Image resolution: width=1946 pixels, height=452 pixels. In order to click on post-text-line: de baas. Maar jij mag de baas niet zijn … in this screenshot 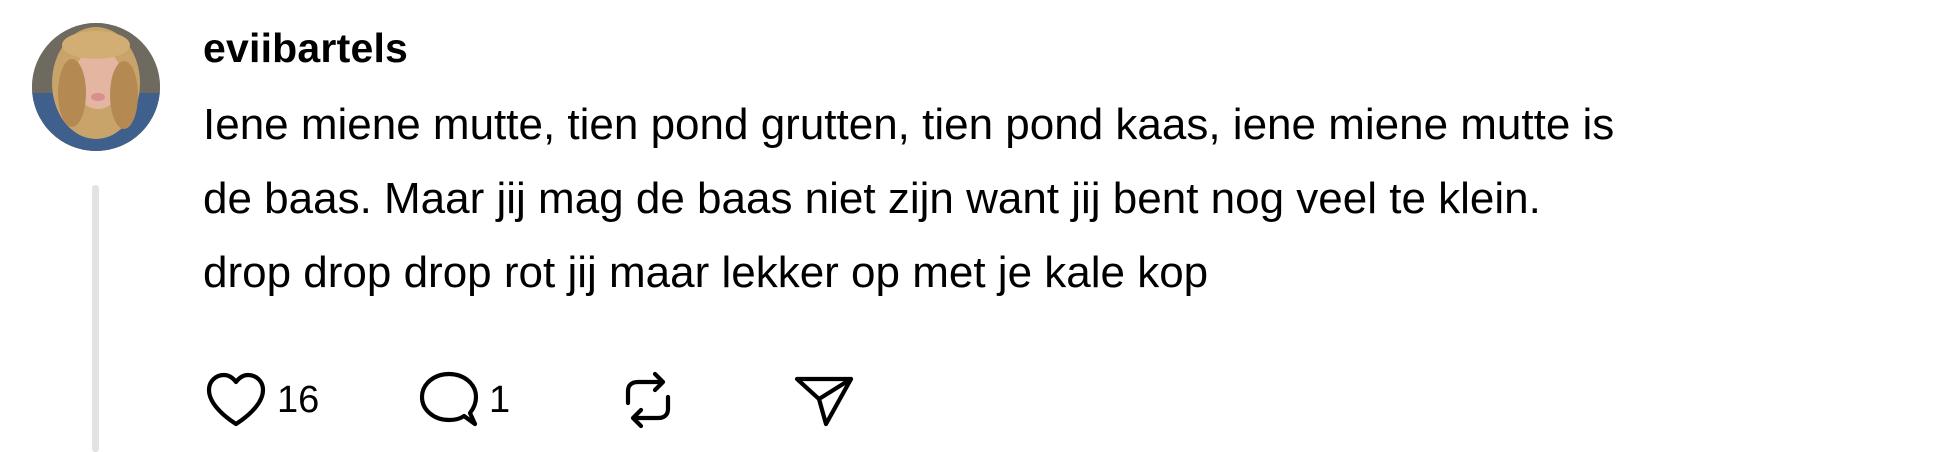, I will do `click(872, 198)`.